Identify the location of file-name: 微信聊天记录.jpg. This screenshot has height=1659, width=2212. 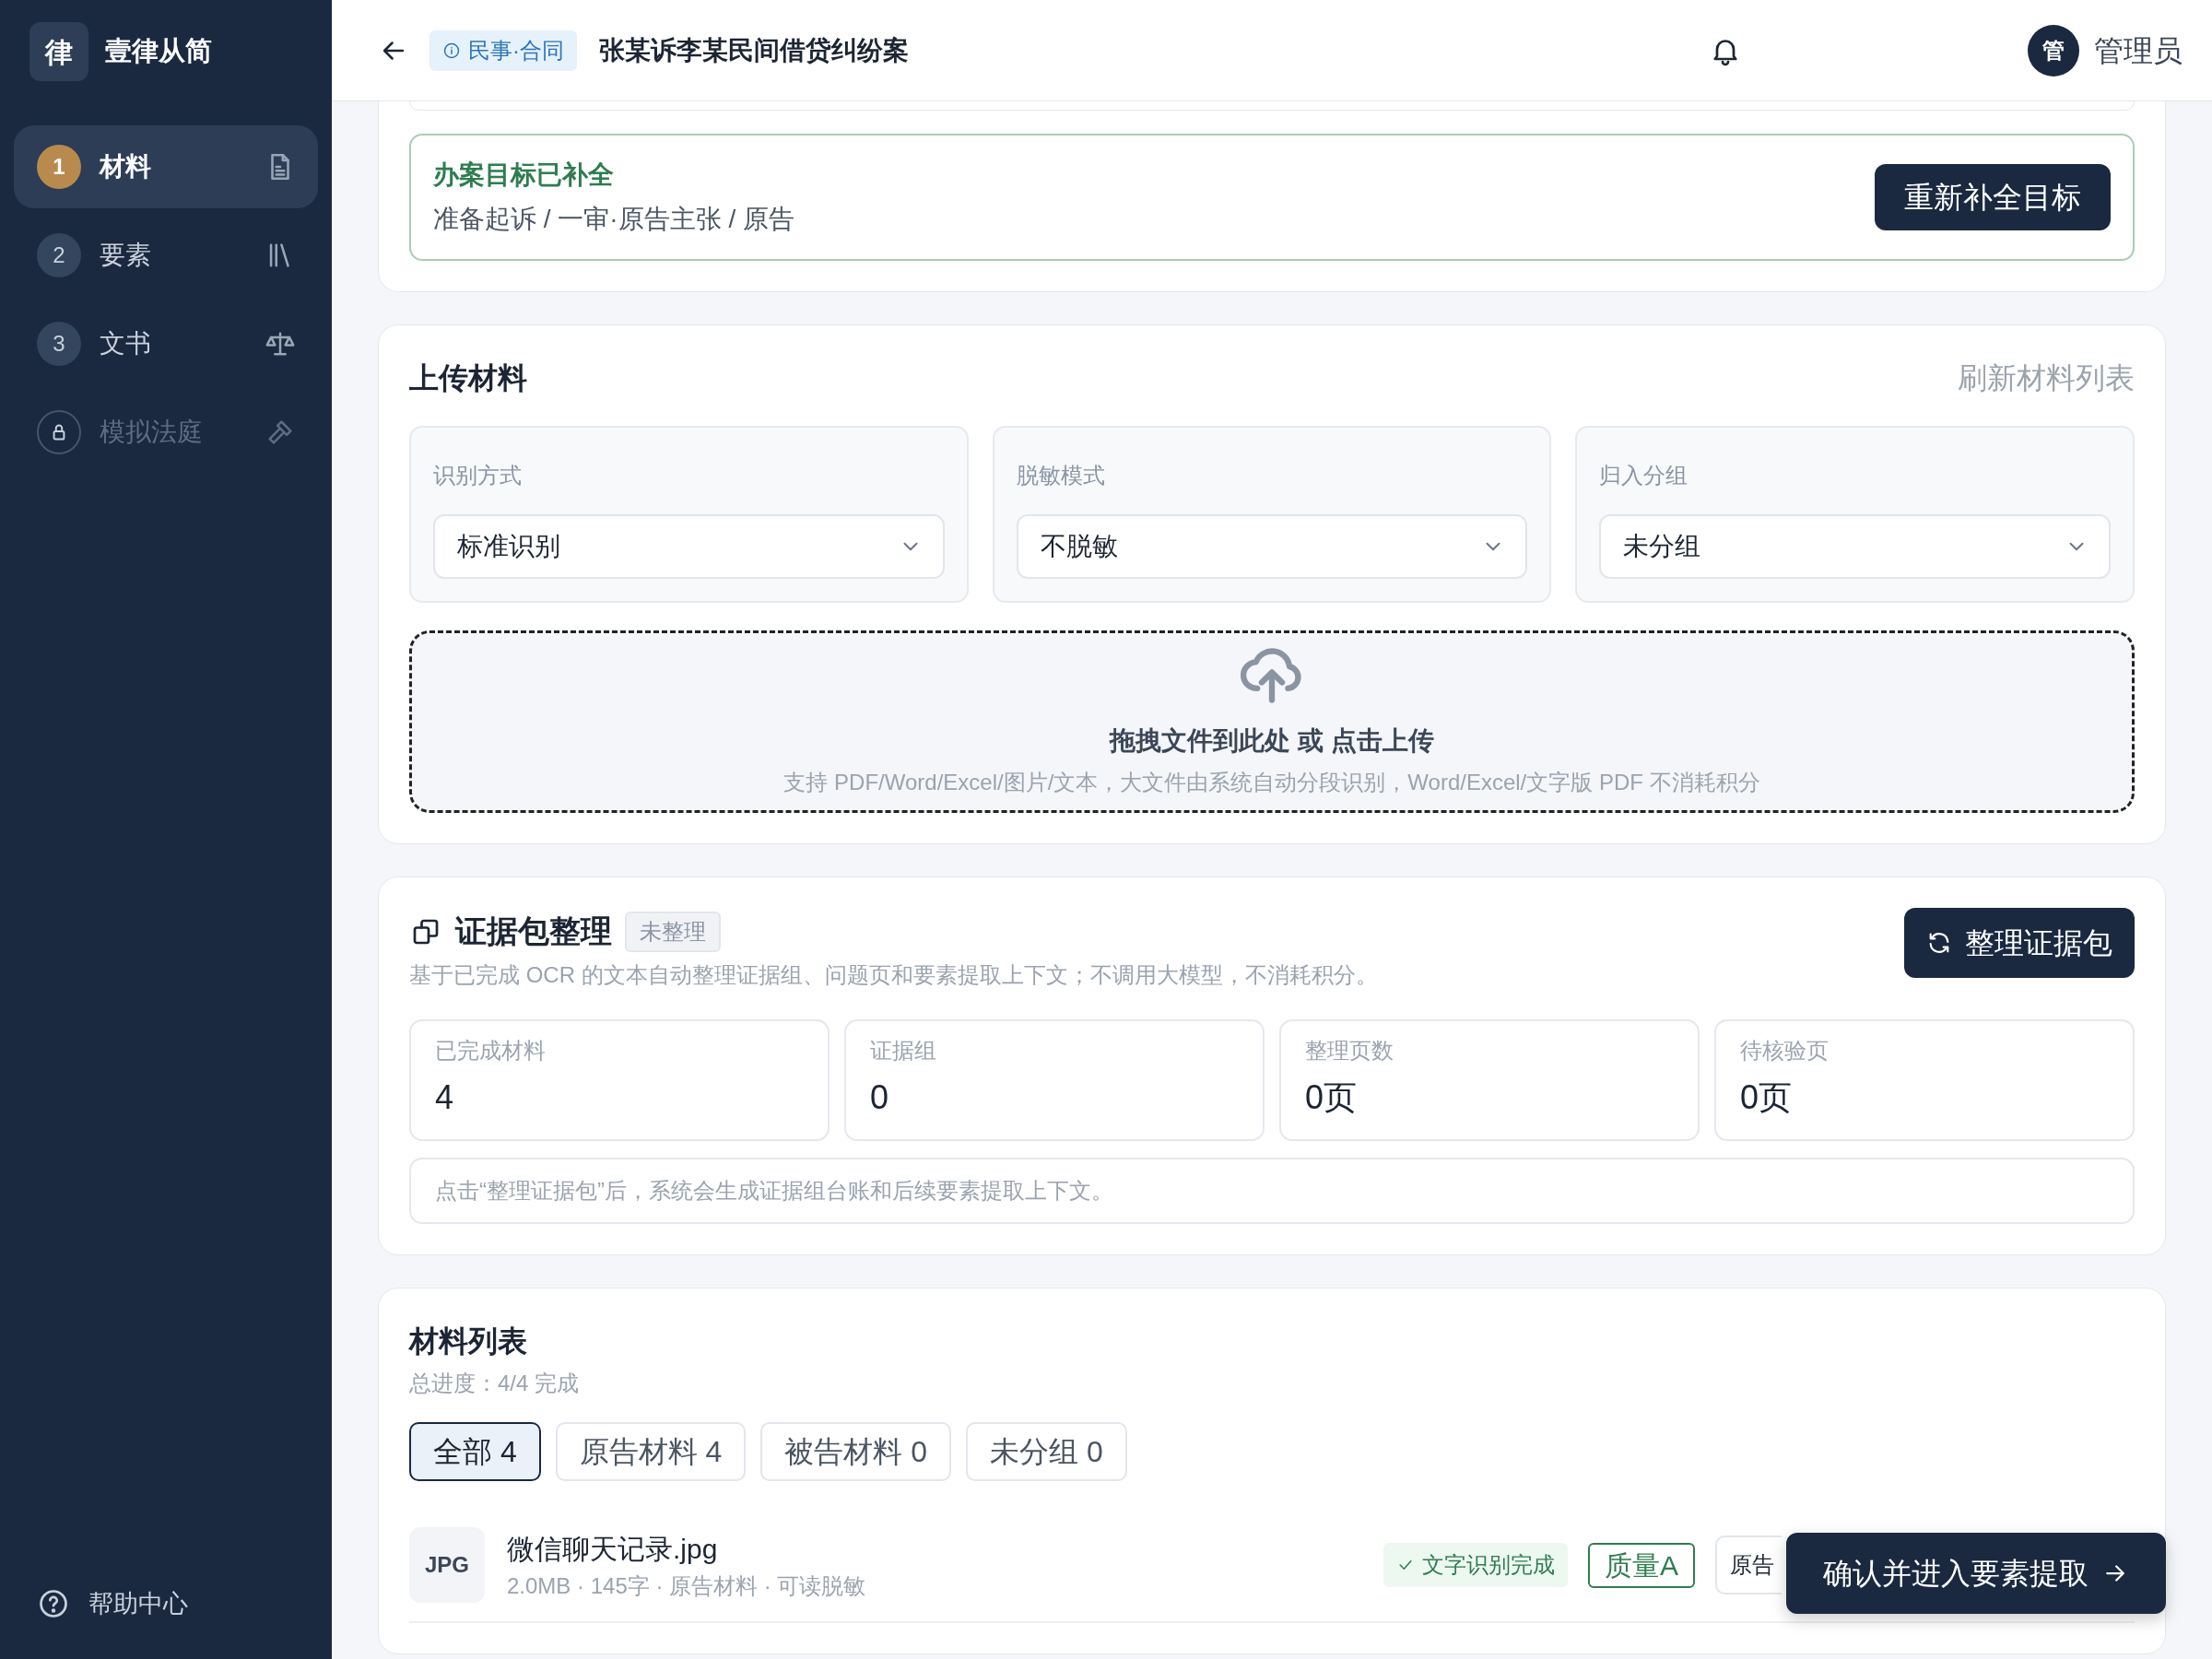
(945, 1548).